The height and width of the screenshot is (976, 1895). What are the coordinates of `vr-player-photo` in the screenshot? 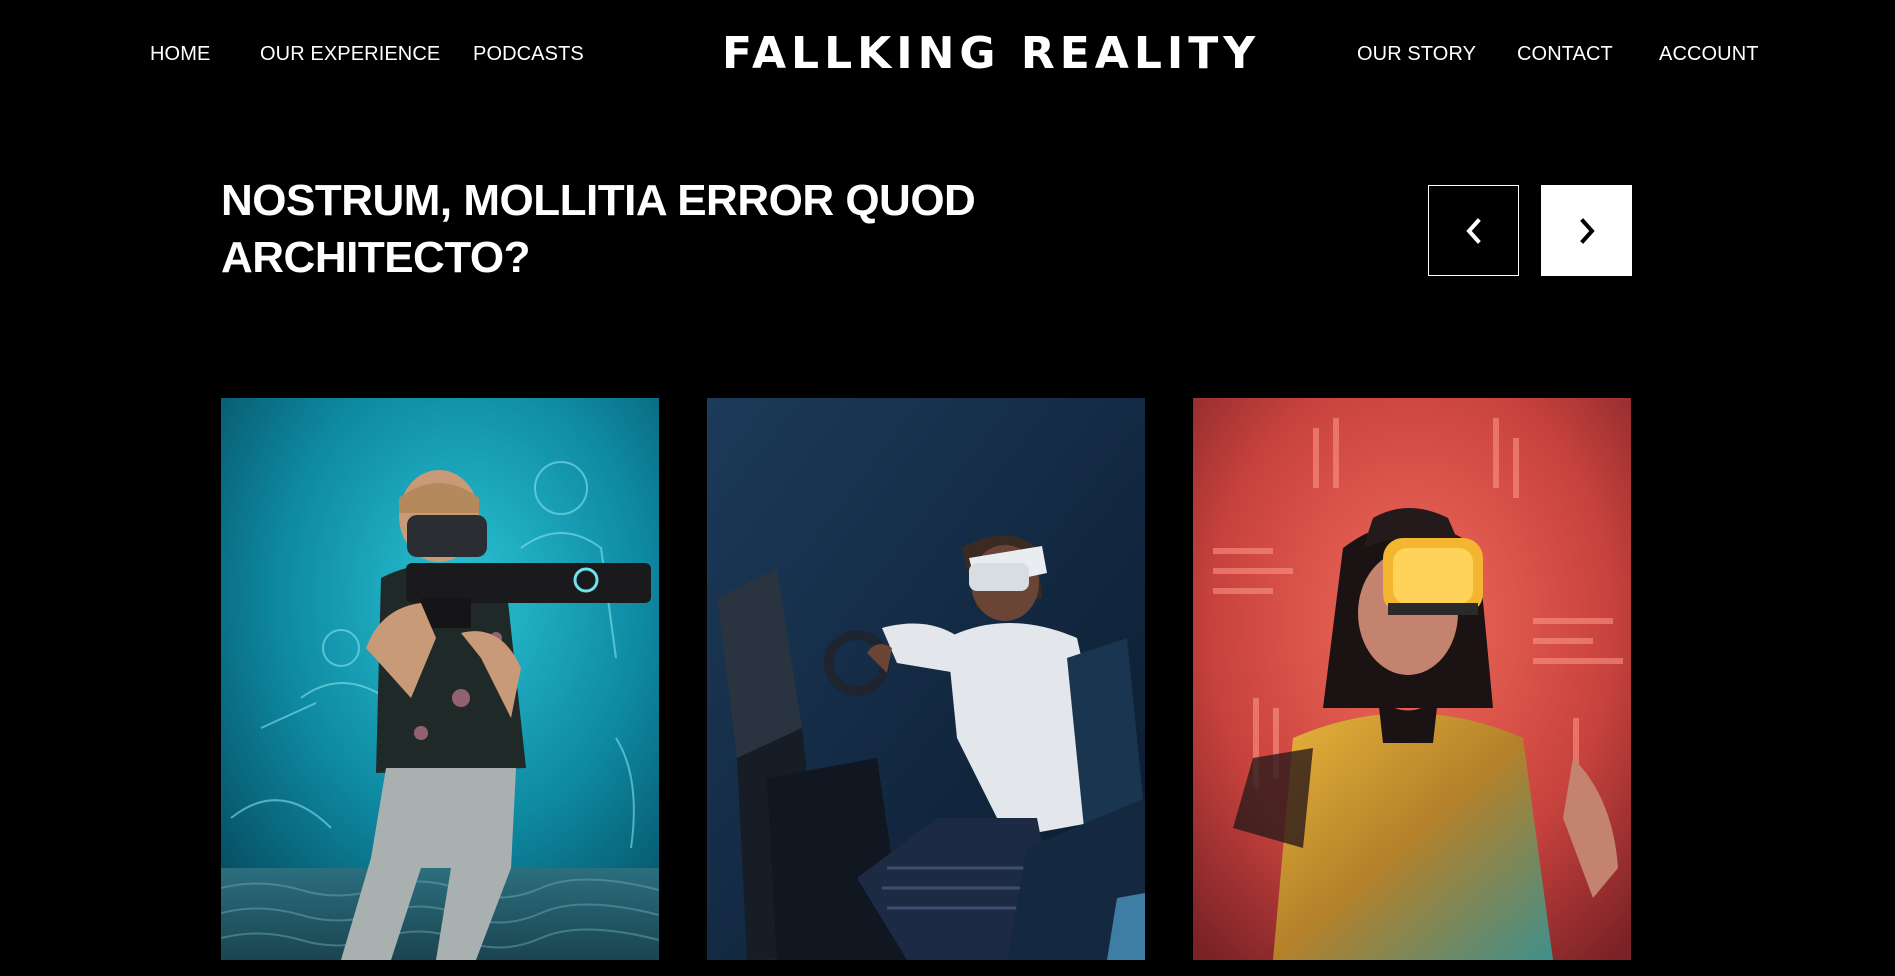 It's located at (440, 679).